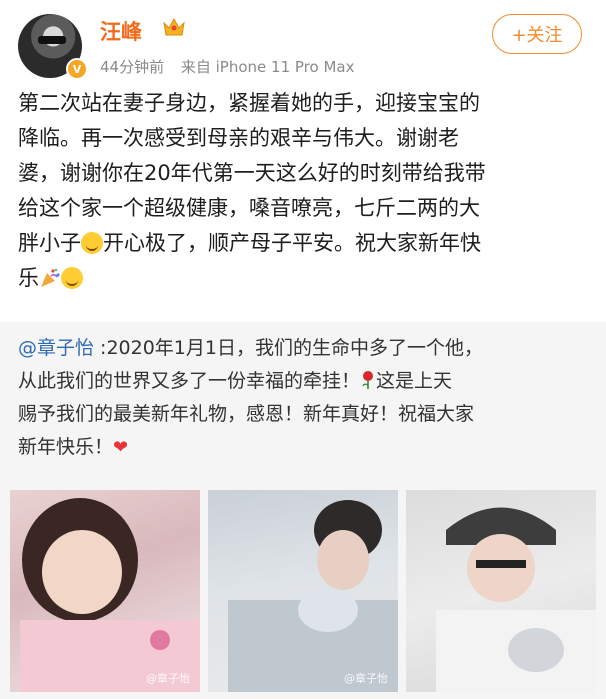 This screenshot has width=606, height=699. I want to click on heart-icon: ❤, so click(121, 447).